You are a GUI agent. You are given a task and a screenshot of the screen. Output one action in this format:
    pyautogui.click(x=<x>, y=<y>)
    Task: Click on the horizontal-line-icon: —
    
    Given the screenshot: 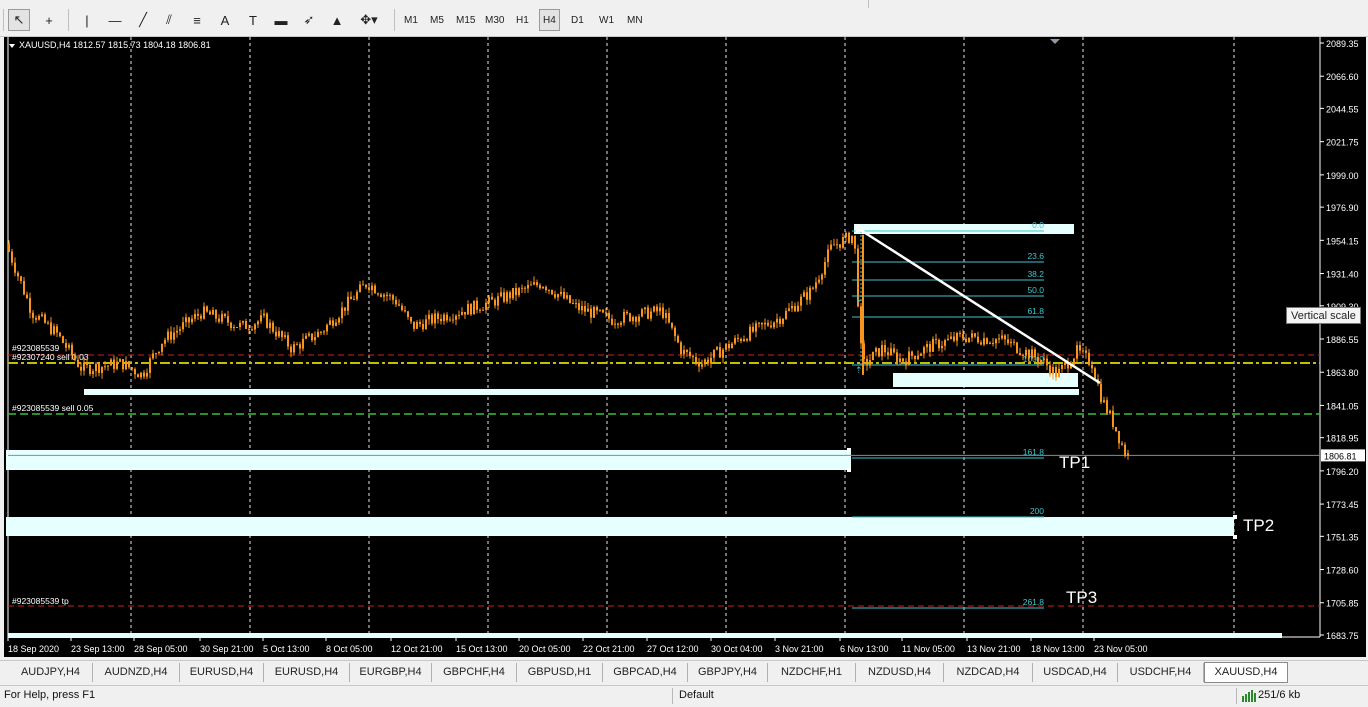 What is the action you would take?
    pyautogui.click(x=115, y=20)
    